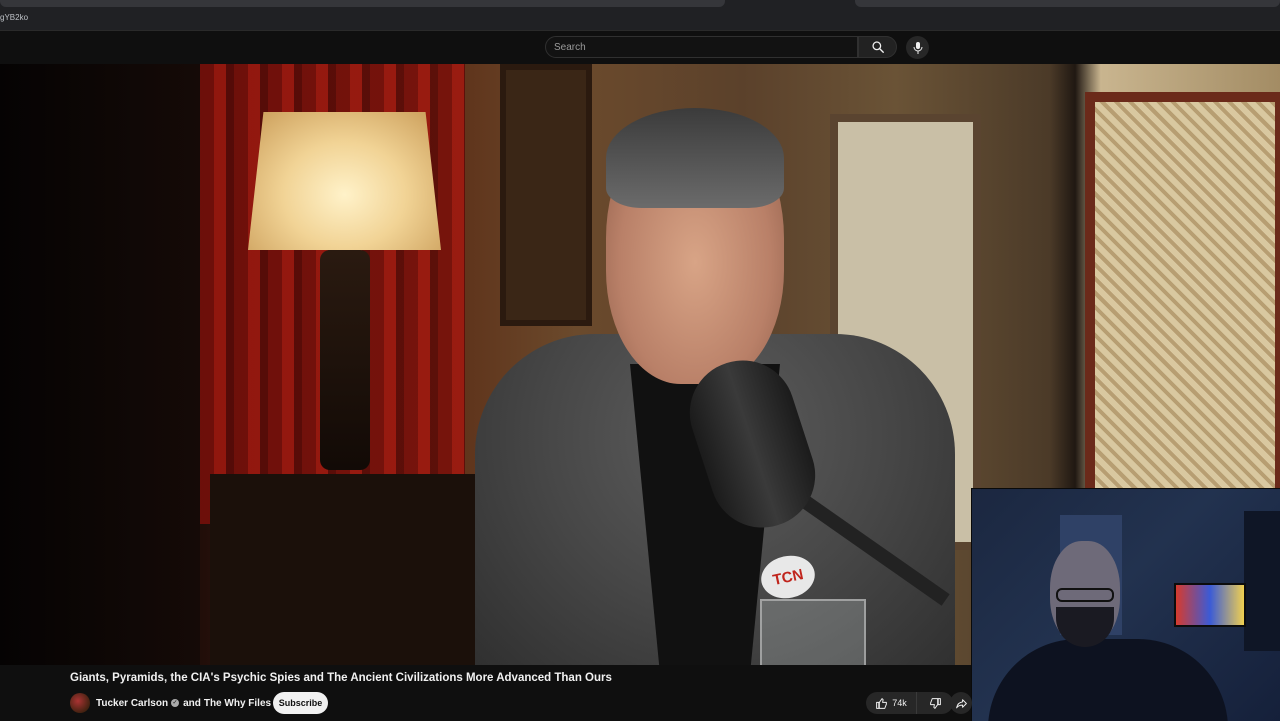  I want to click on share-button, so click(961, 703).